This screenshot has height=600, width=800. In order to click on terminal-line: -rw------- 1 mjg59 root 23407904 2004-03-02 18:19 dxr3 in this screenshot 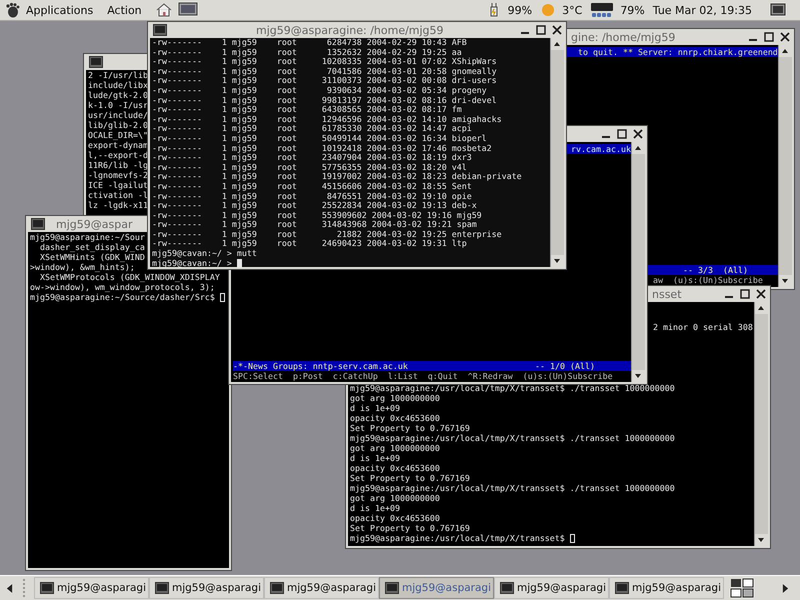, I will do `click(312, 158)`.